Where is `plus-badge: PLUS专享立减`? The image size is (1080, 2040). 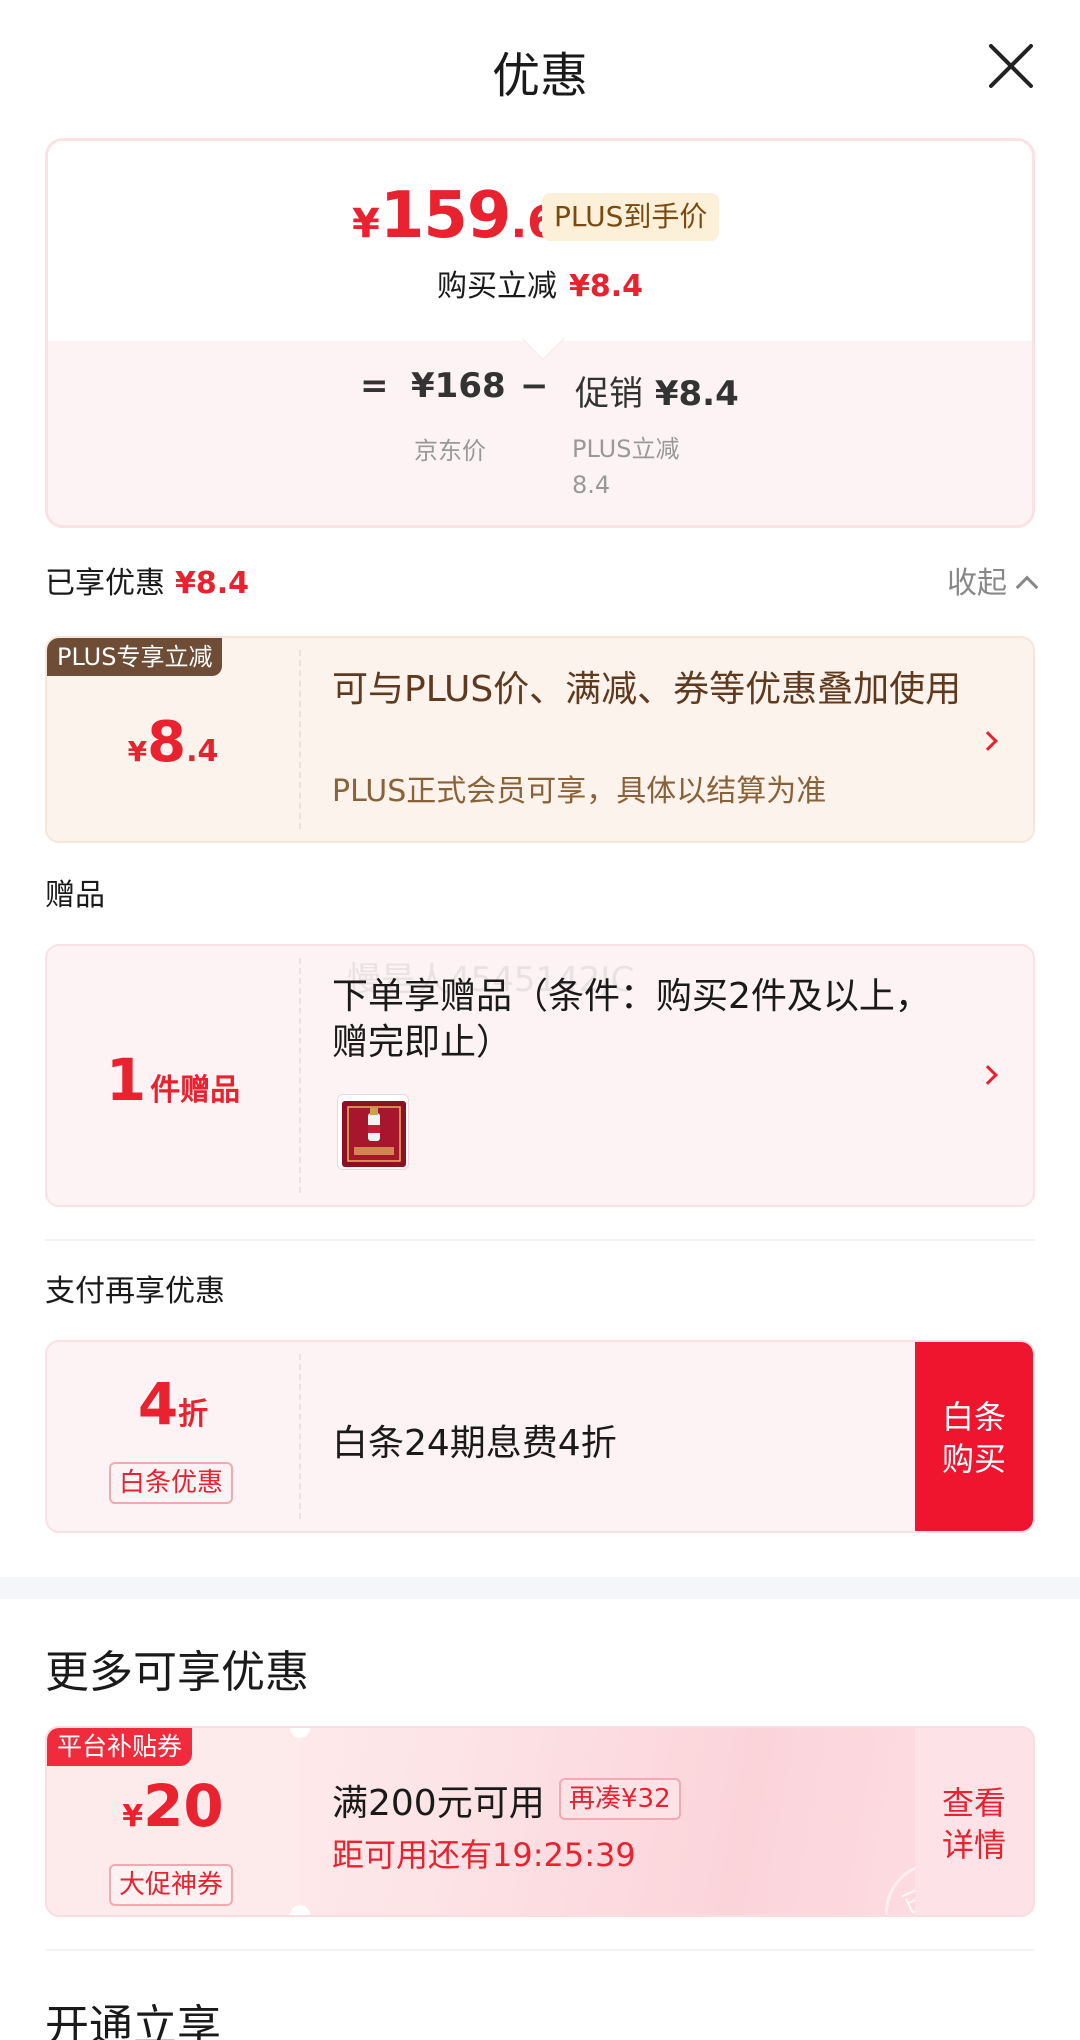 plus-badge: PLUS专享立减 is located at coordinates (135, 657).